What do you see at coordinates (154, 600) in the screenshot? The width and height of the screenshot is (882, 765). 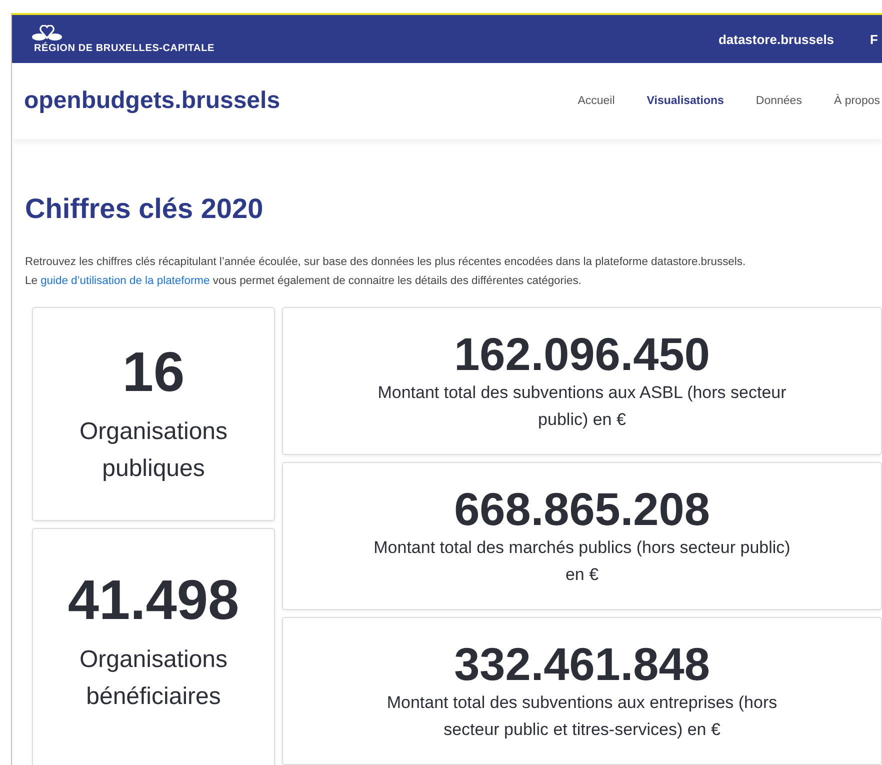 I see `stat-value: 41.498` at bounding box center [154, 600].